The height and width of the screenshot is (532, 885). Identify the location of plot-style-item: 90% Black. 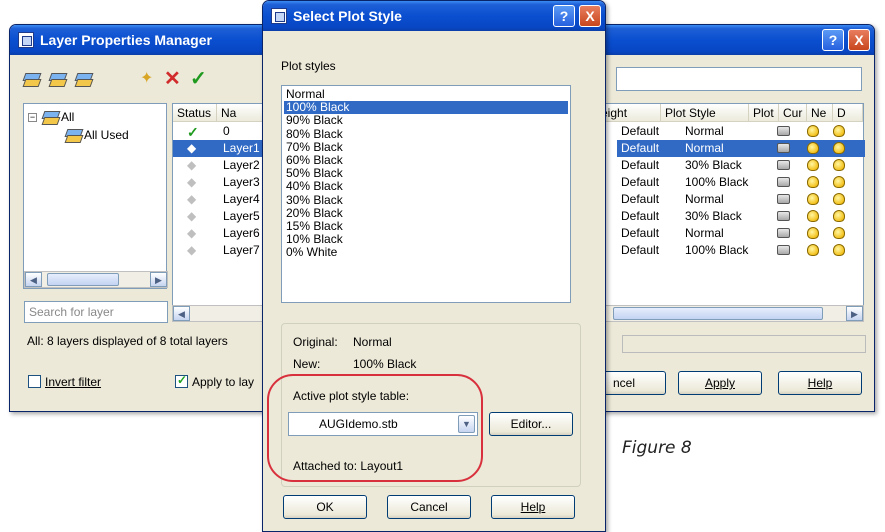
(426, 120).